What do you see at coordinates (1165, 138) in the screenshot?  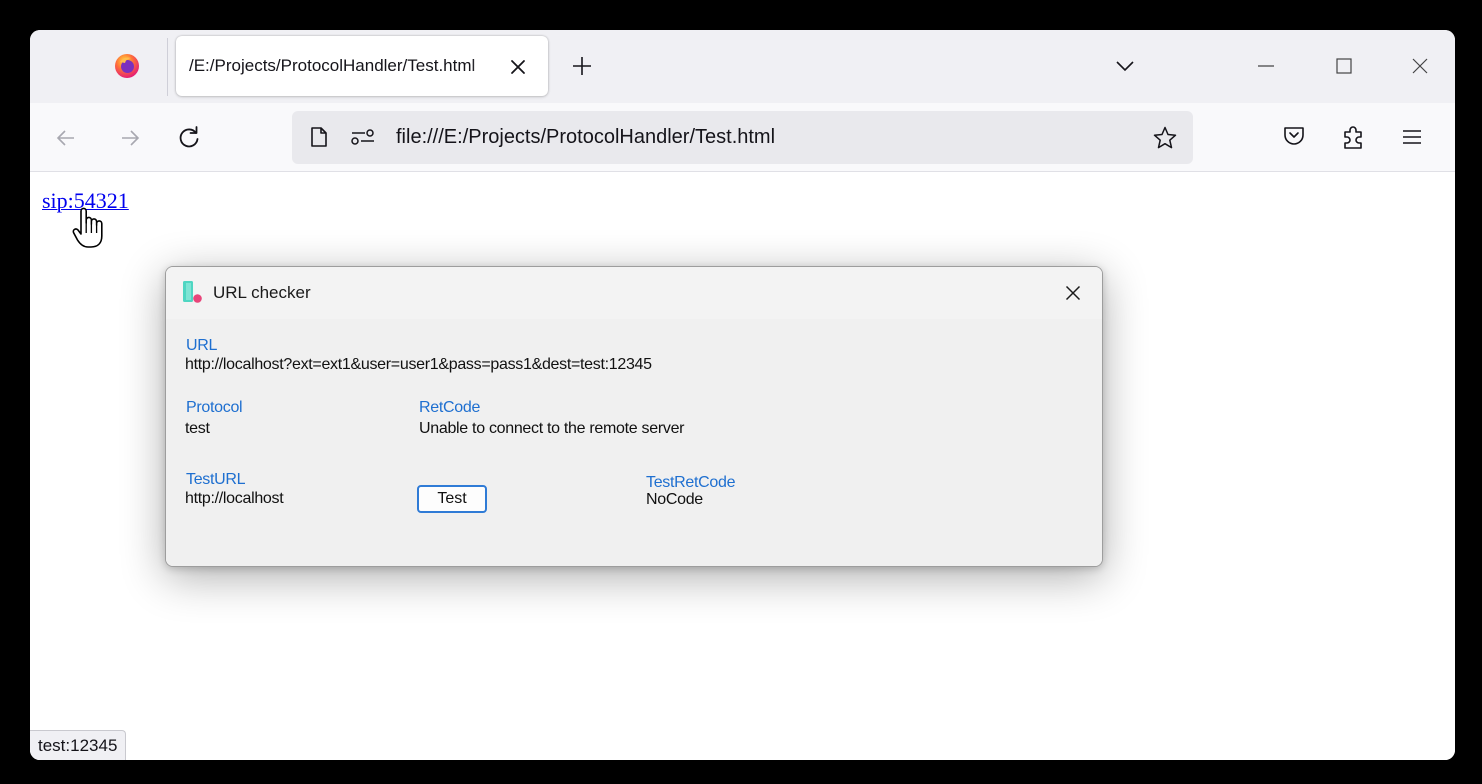 I see `star-icon` at bounding box center [1165, 138].